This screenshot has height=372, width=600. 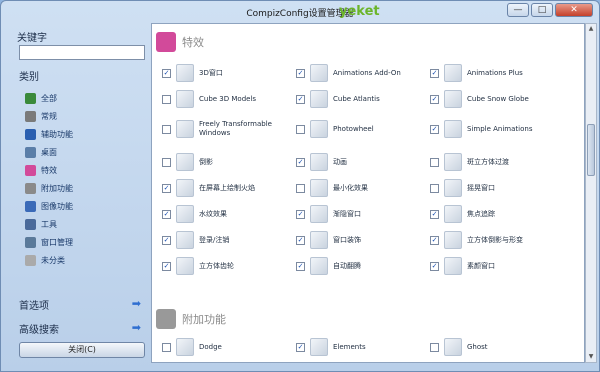 What do you see at coordinates (453, 188) in the screenshot?
I see `wobbly-icon` at bounding box center [453, 188].